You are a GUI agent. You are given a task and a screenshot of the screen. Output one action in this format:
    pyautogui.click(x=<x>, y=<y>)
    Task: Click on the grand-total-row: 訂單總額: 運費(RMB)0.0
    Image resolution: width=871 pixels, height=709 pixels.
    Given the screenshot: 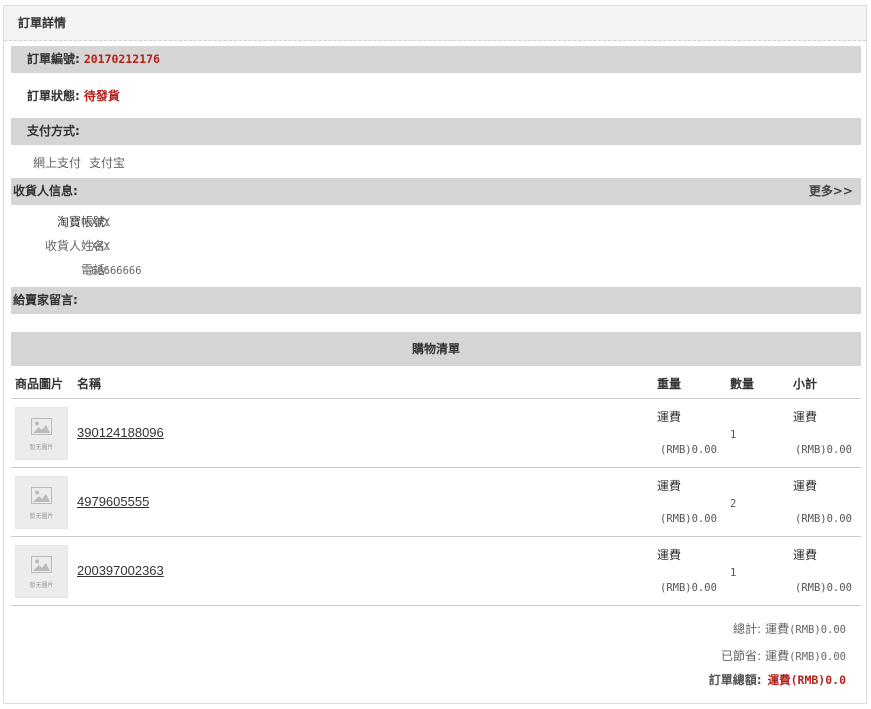 What is the action you would take?
    pyautogui.click(x=777, y=680)
    